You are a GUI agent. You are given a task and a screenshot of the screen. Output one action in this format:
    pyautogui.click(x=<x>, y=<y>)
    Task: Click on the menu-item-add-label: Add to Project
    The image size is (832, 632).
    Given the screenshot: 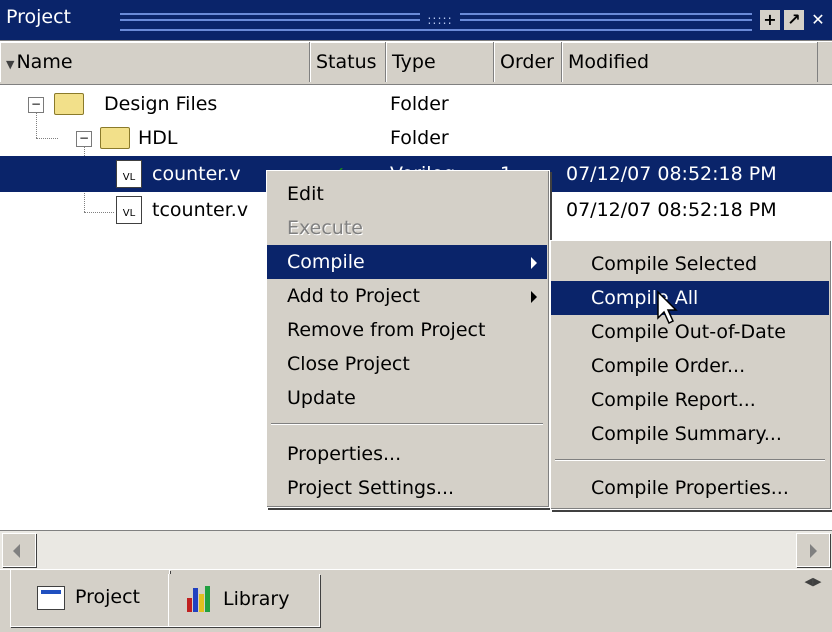 What is the action you would take?
    pyautogui.click(x=353, y=296)
    